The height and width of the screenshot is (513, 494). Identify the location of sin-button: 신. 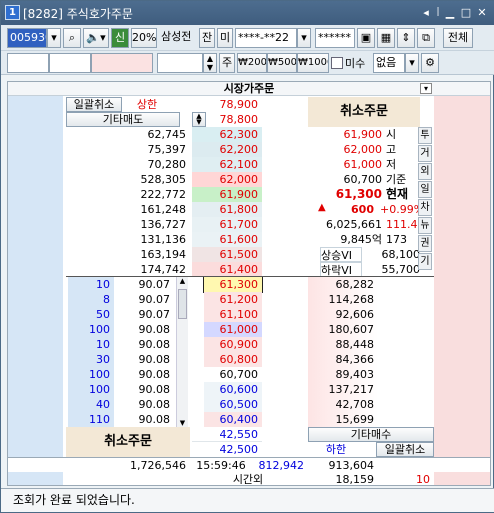
(120, 38).